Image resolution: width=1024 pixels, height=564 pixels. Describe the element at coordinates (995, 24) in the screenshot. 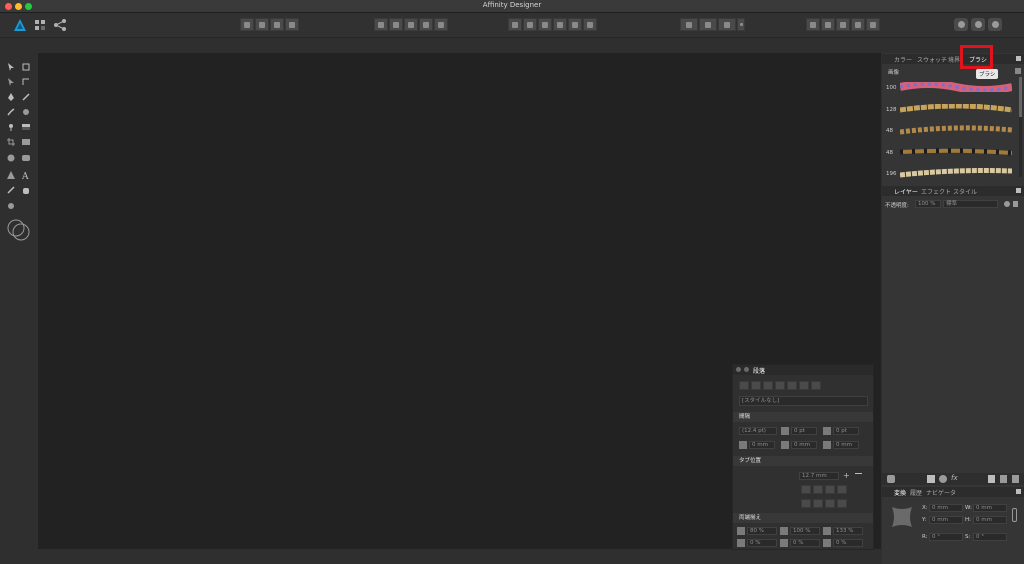

I see `boolean-intersect-button` at that location.